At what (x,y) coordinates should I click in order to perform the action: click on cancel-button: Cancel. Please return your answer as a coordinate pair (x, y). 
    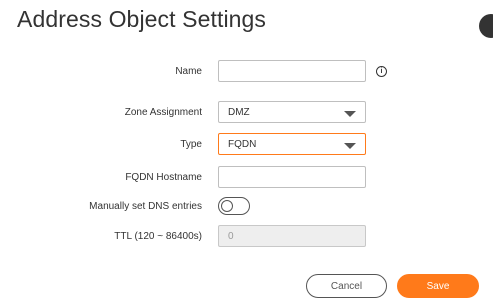
    Looking at the image, I should click on (346, 286).